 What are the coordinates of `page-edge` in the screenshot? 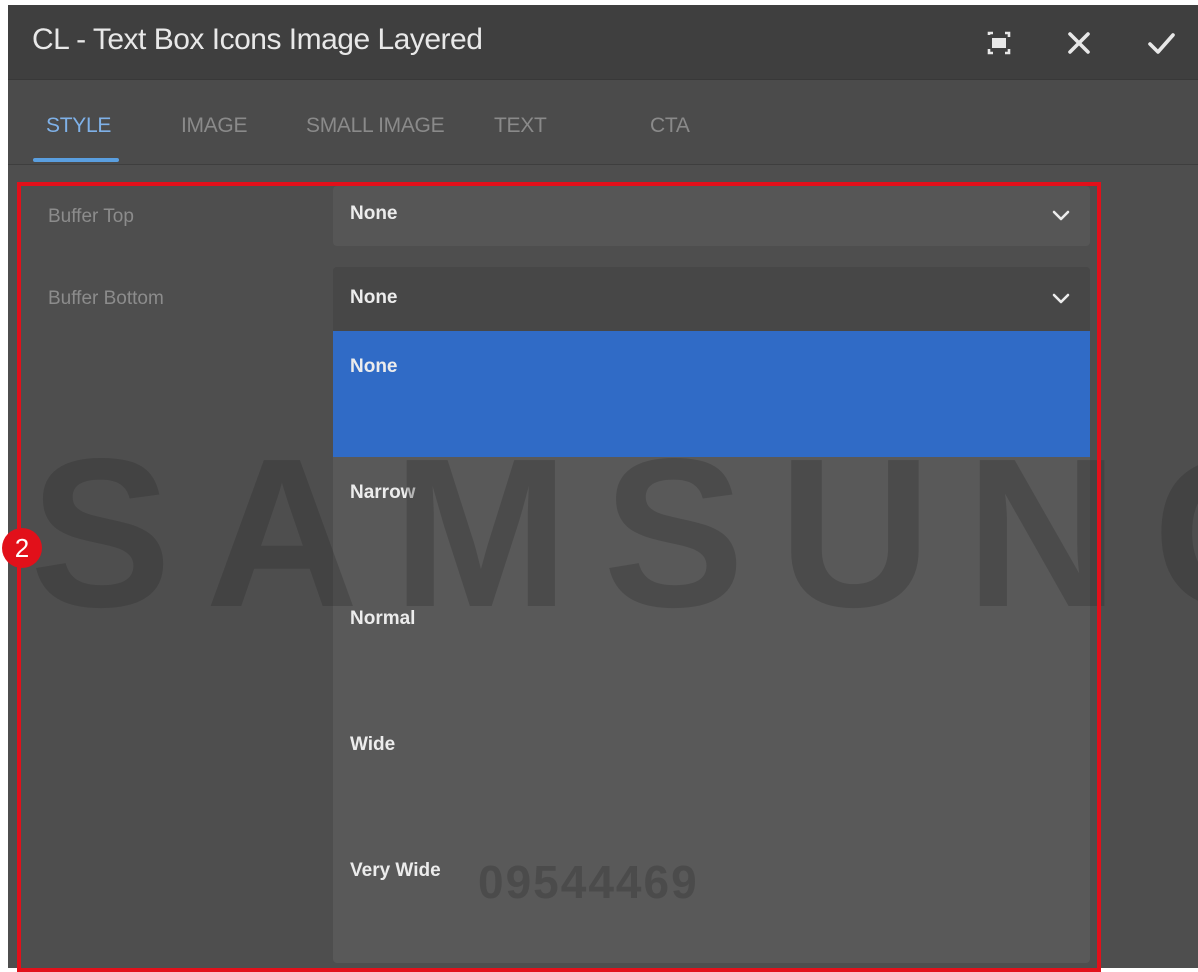 It's located at (4, 484).